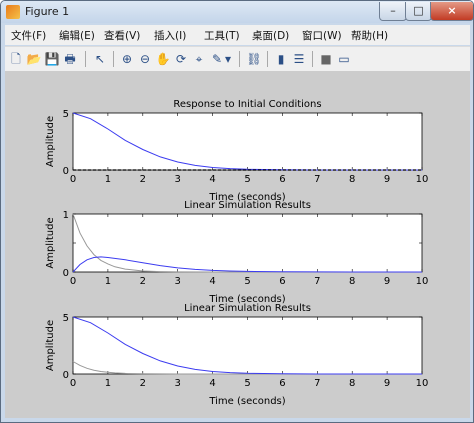 The height and width of the screenshot is (423, 474). Describe the element at coordinates (66, 215) in the screenshot. I see `y-tick-label: 1` at that location.